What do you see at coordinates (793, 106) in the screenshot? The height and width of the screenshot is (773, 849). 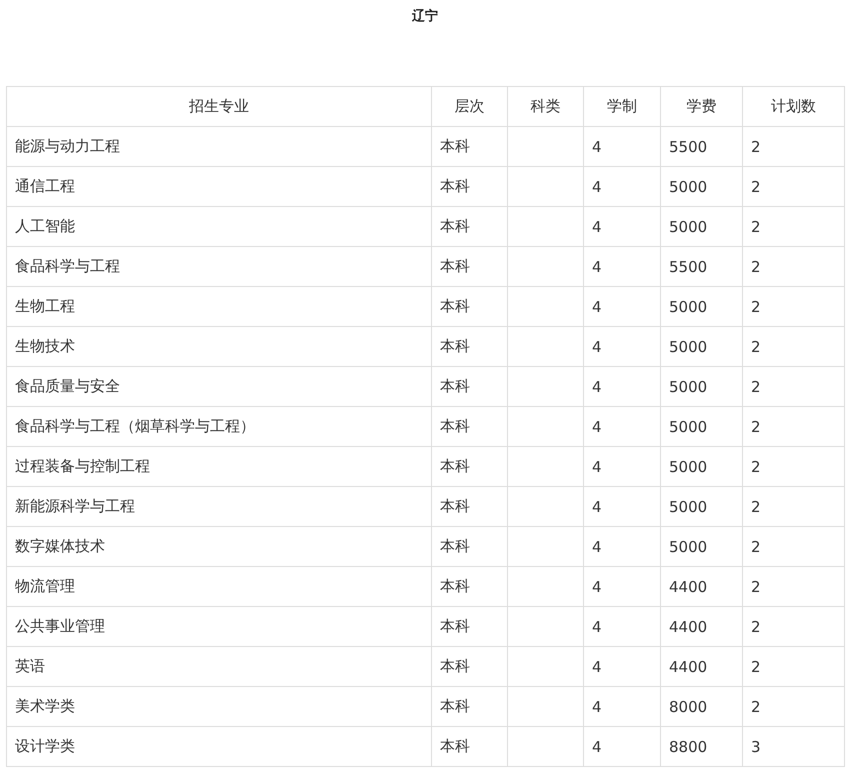 I see `column-header: 计划数` at bounding box center [793, 106].